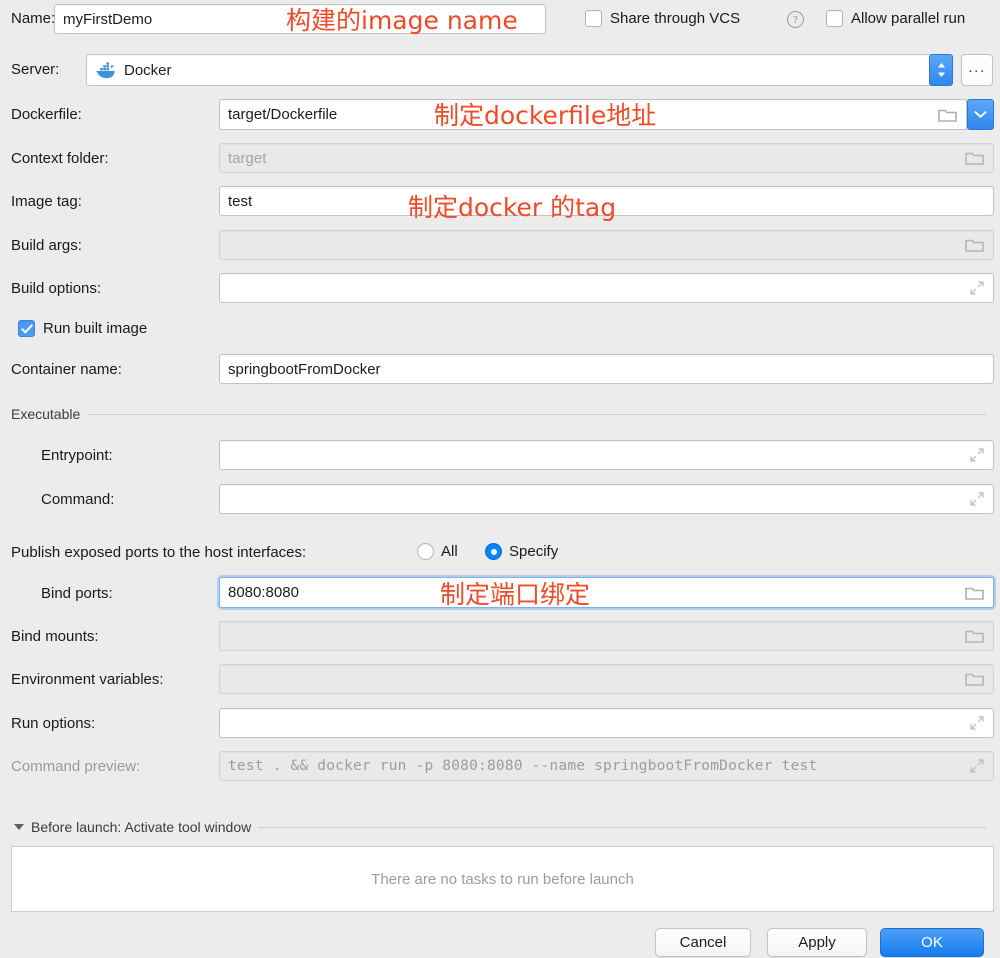 Image resolution: width=1000 pixels, height=958 pixels. I want to click on build-args-label: Build args:, so click(46, 245).